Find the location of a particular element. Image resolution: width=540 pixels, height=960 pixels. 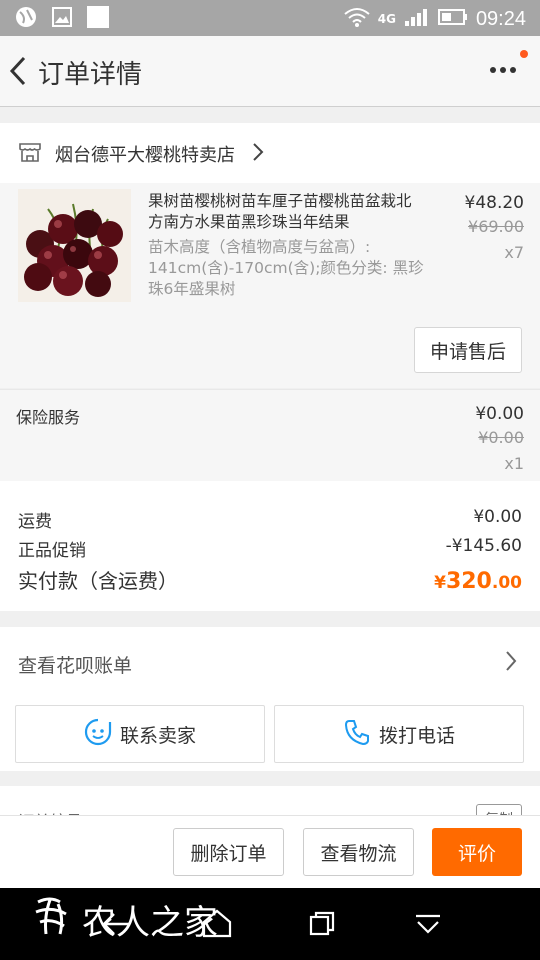

more-icon is located at coordinates (503, 70).